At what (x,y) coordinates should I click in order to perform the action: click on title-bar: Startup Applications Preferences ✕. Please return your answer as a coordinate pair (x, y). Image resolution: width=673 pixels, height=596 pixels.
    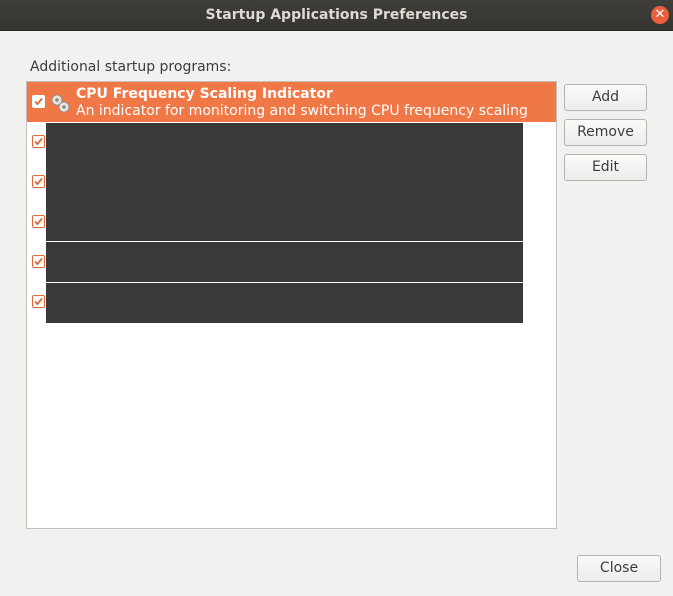
    Looking at the image, I should click on (336, 15).